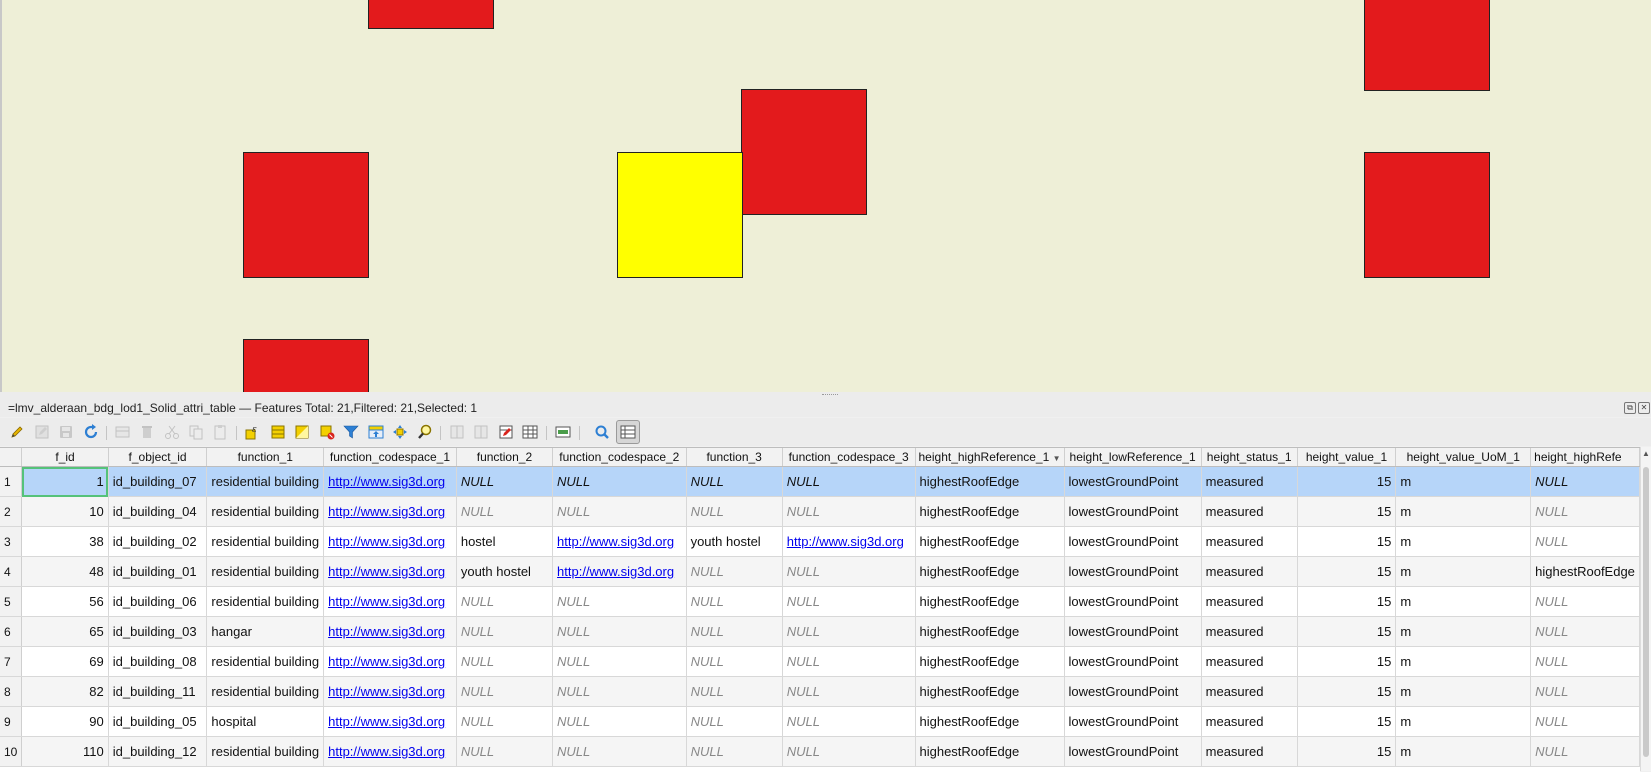  What do you see at coordinates (265, 457) in the screenshot?
I see `column-header: function_1` at bounding box center [265, 457].